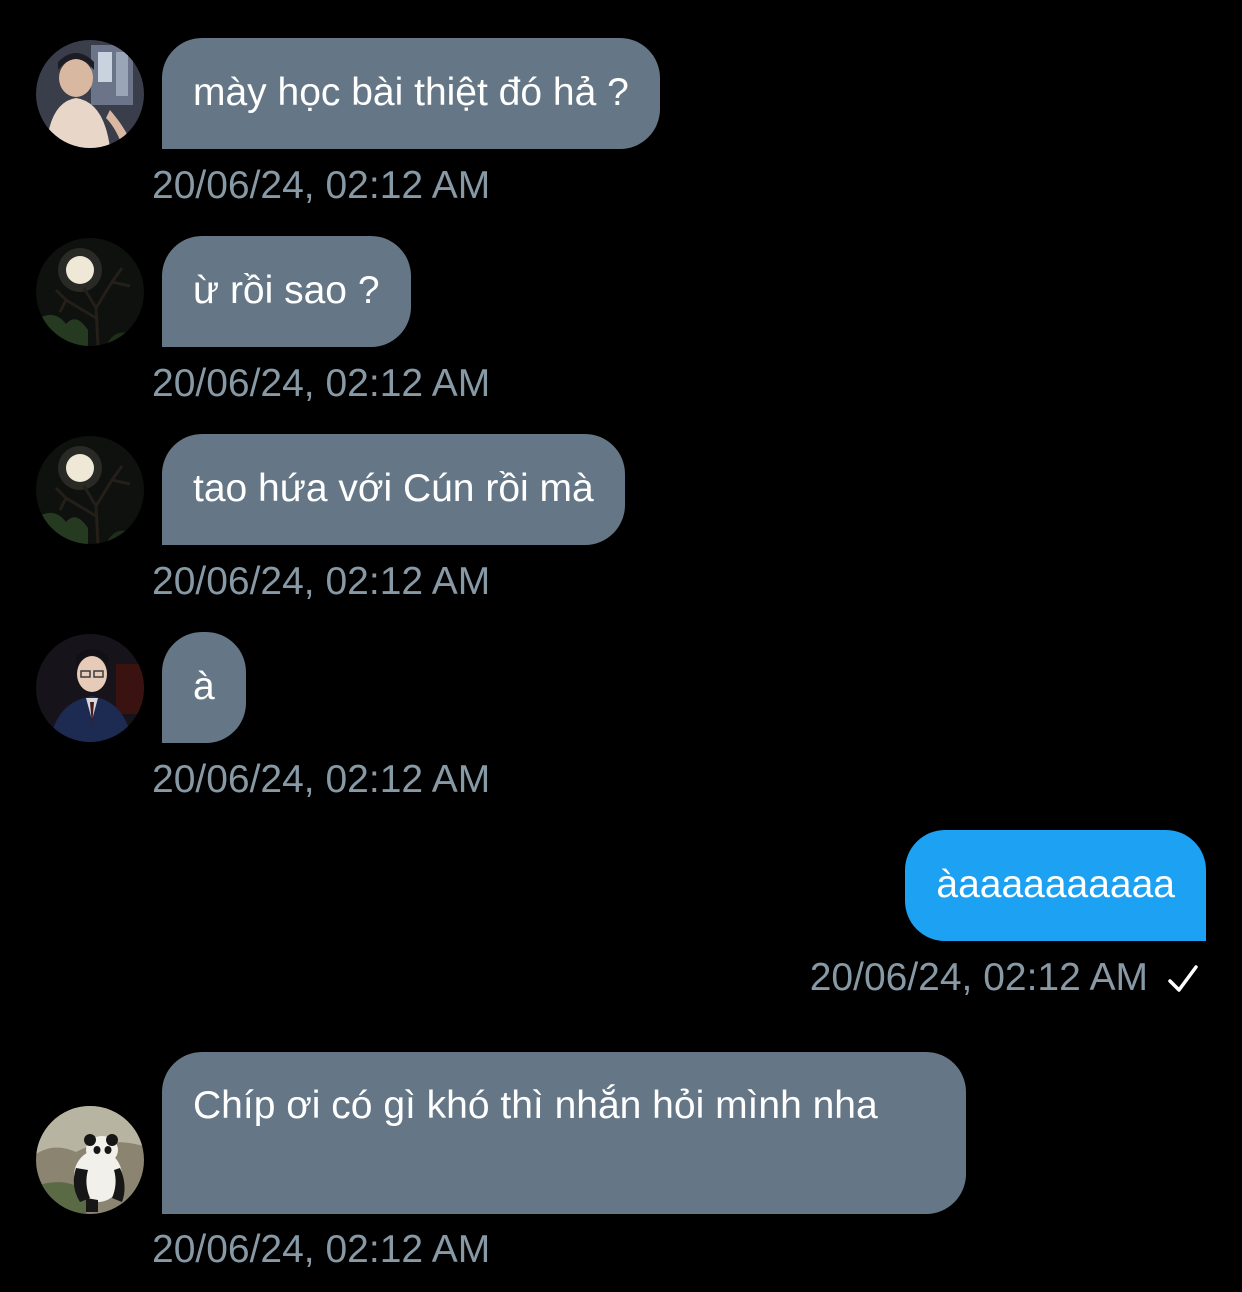  I want to click on message-bubble: tao hứa với Cún rồi mà, so click(393, 489).